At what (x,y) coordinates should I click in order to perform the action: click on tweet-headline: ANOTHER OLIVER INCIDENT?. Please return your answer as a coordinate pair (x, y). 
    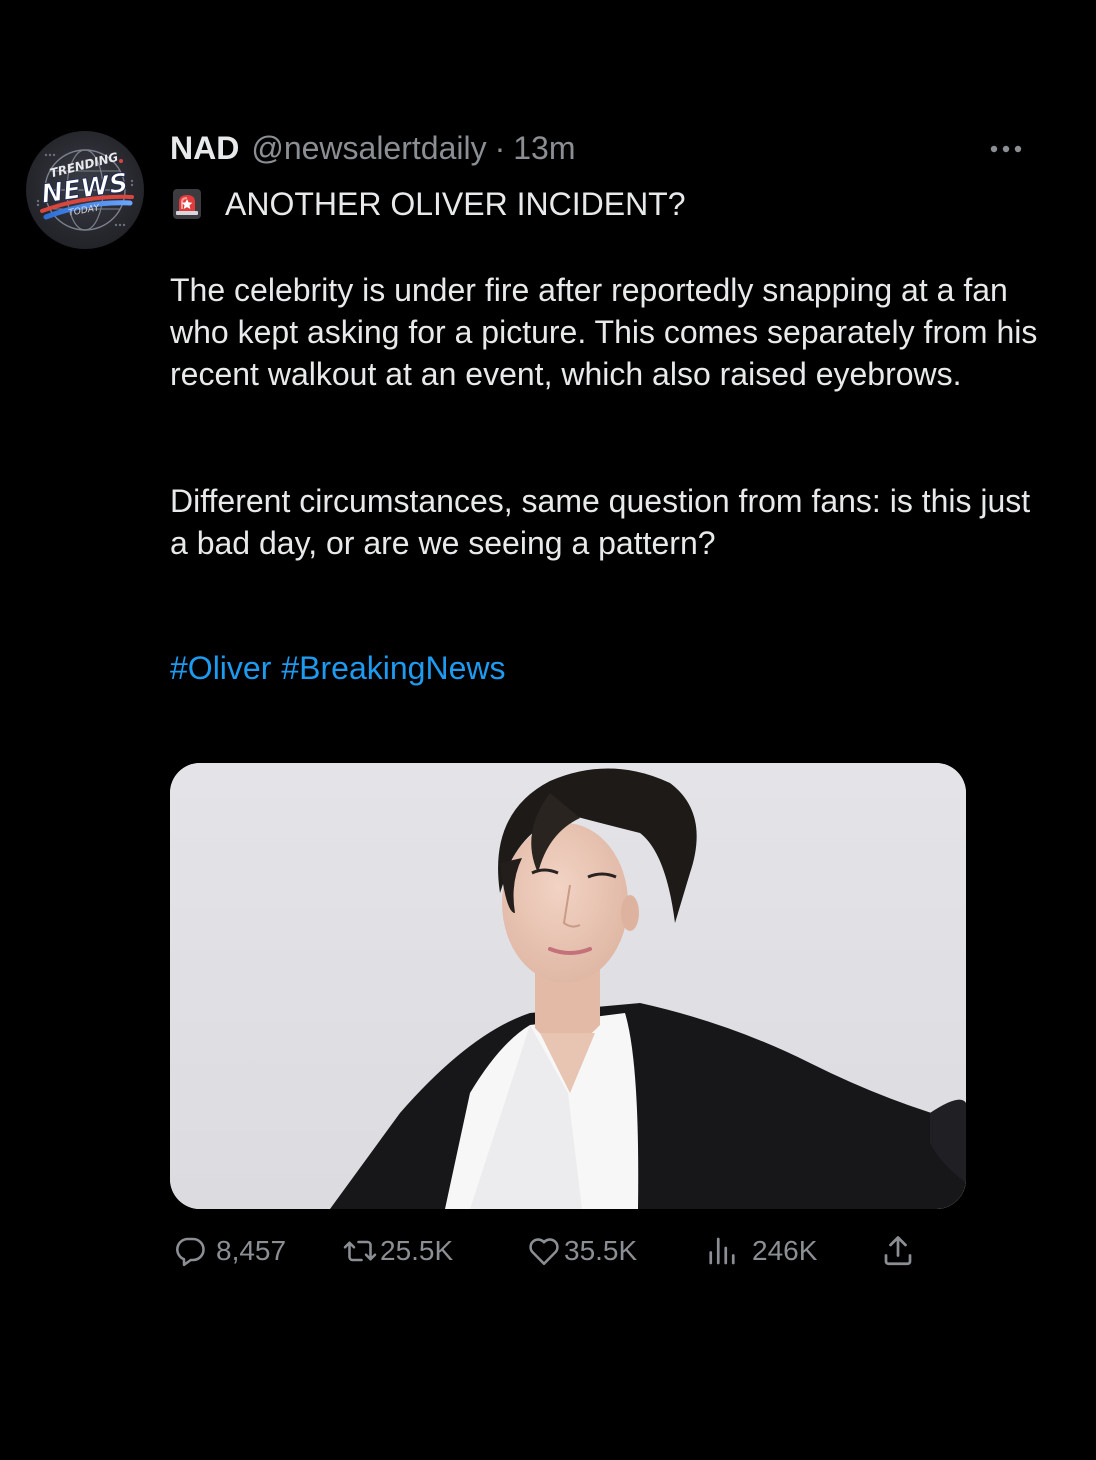
    Looking at the image, I should click on (428, 204).